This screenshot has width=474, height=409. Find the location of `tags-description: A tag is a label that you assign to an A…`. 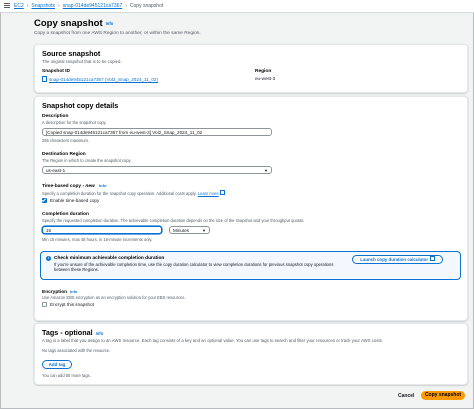

tags-description: A tag is a label that you assign to an A… is located at coordinates (212, 340).